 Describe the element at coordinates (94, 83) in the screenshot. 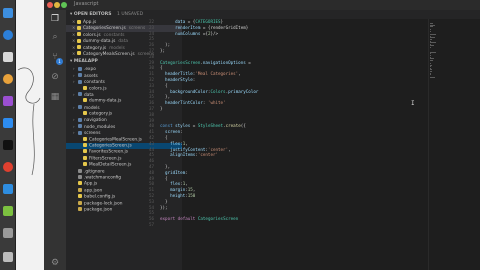

I see `tree-item-label: constants` at that location.